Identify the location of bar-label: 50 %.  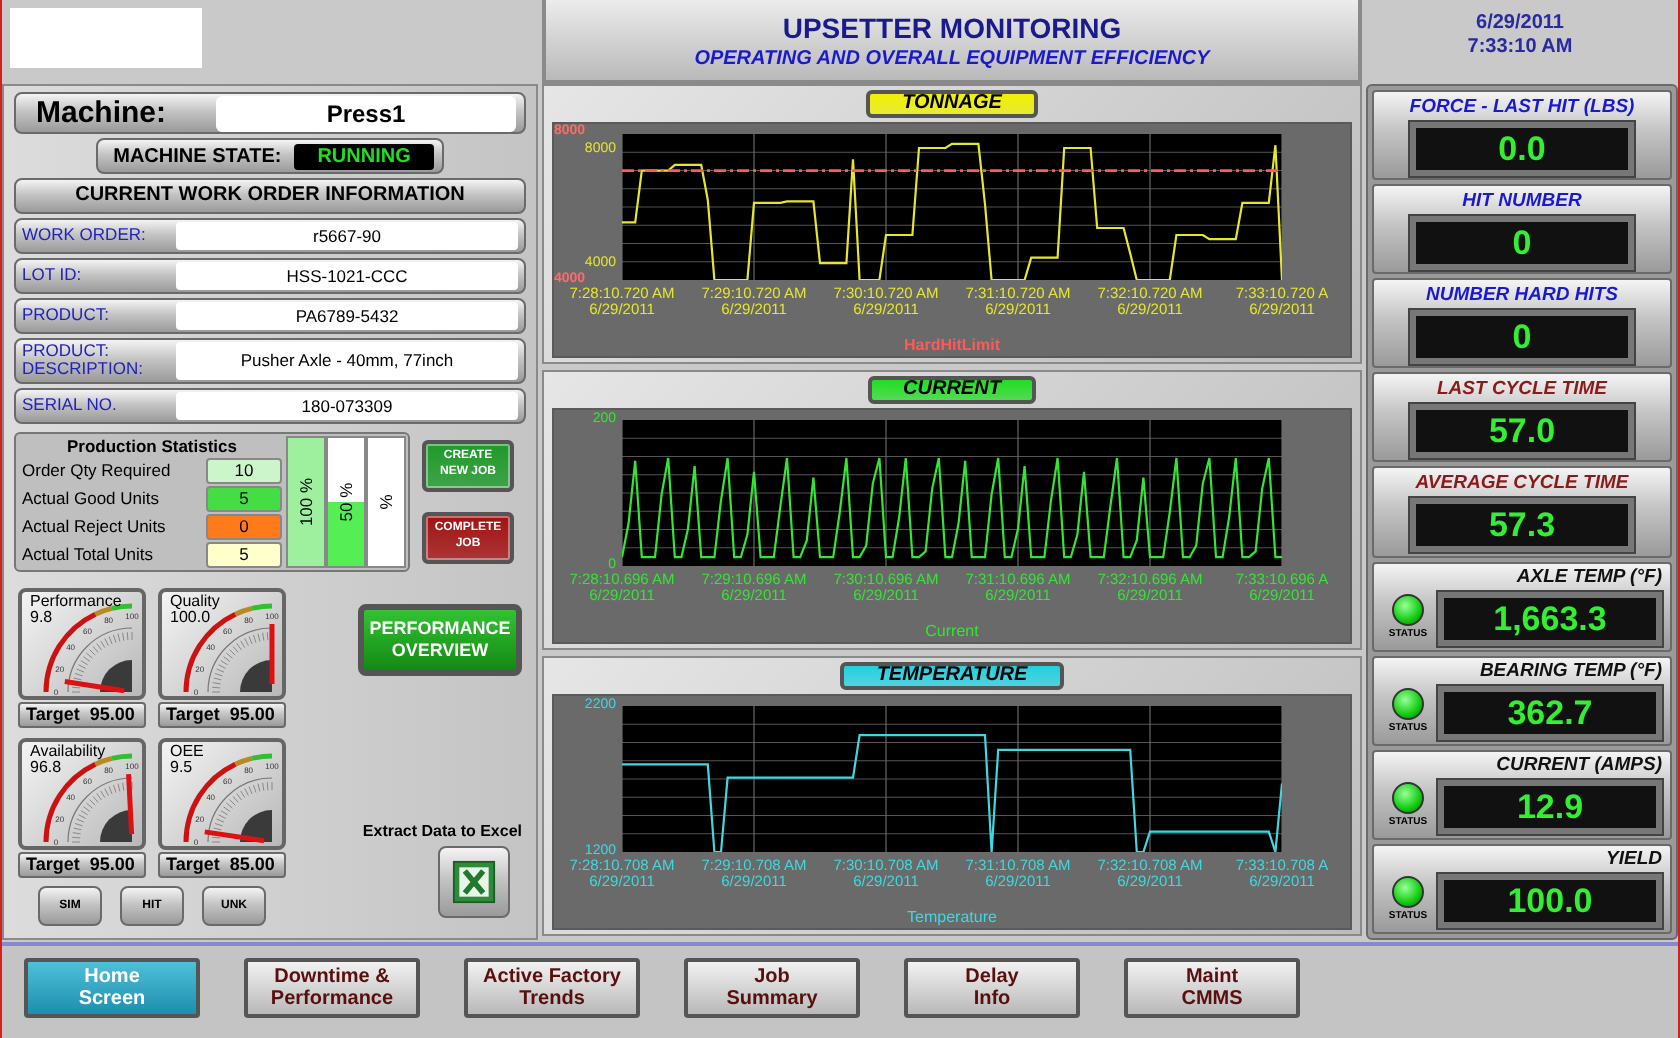
(346, 501).